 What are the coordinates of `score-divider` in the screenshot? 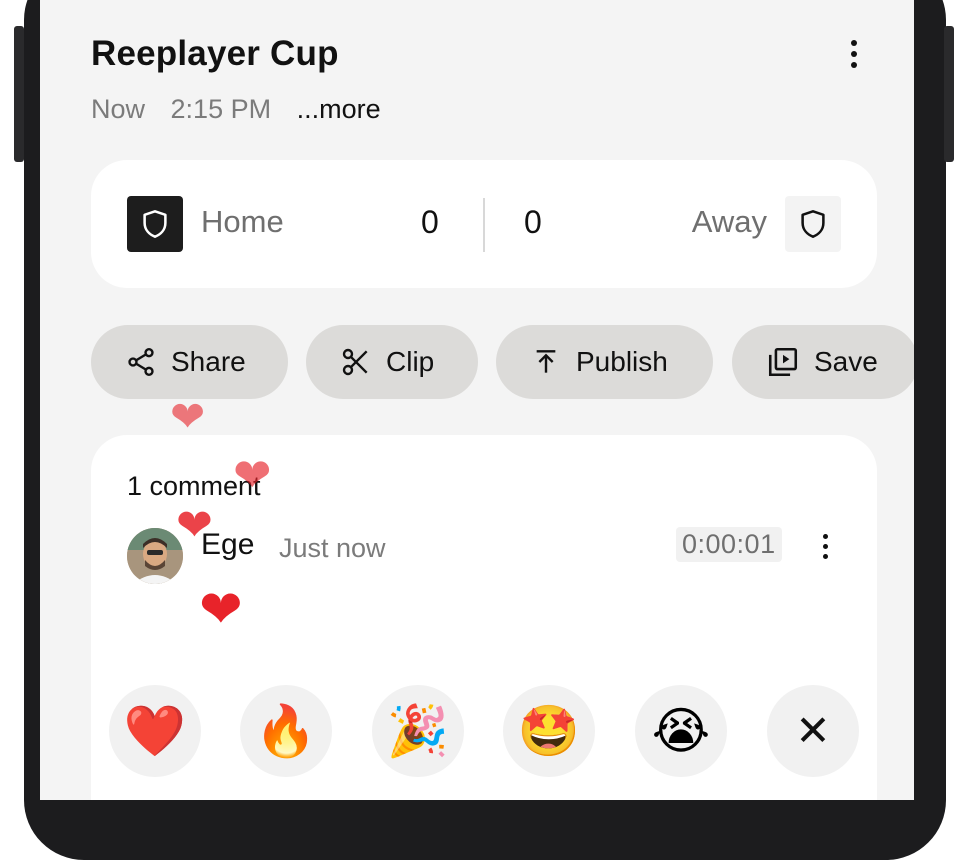 It's located at (484, 225).